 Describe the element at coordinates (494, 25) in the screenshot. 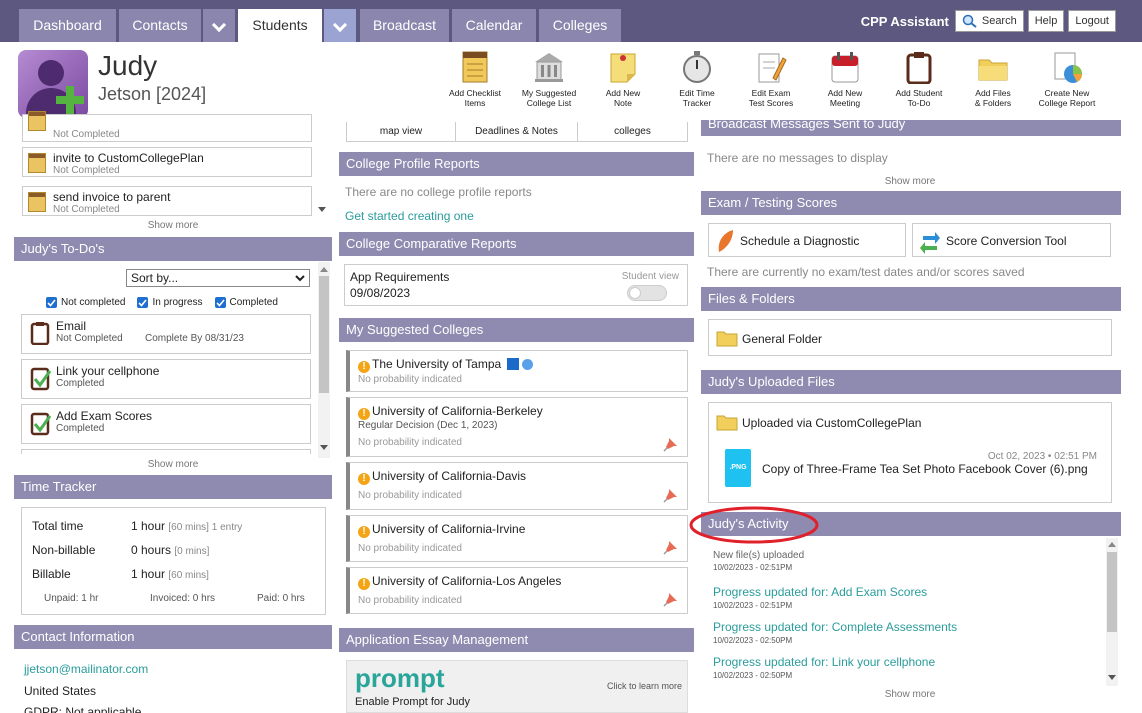

I see `tab-calendar: Calendar` at that location.